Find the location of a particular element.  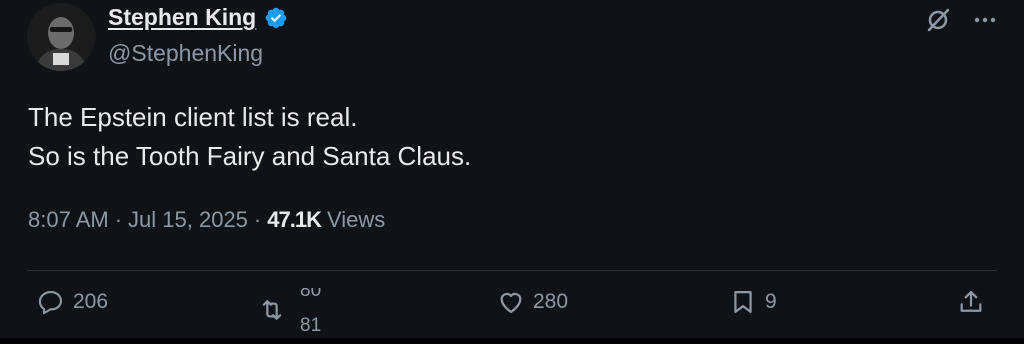

share-icon is located at coordinates (971, 301).